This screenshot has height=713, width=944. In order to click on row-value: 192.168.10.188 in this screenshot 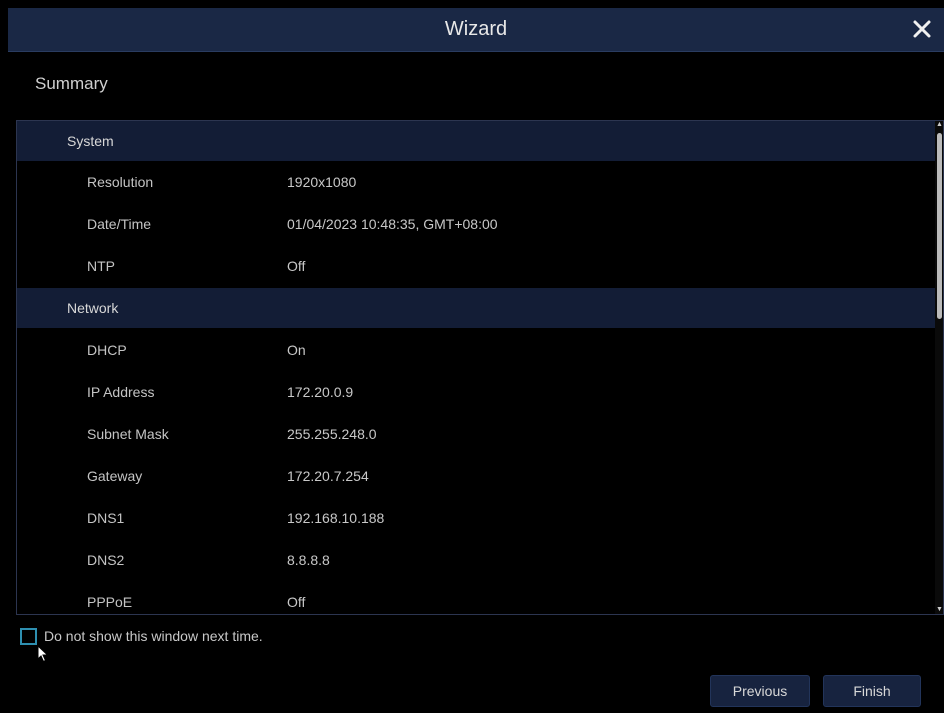, I will do `click(336, 518)`.